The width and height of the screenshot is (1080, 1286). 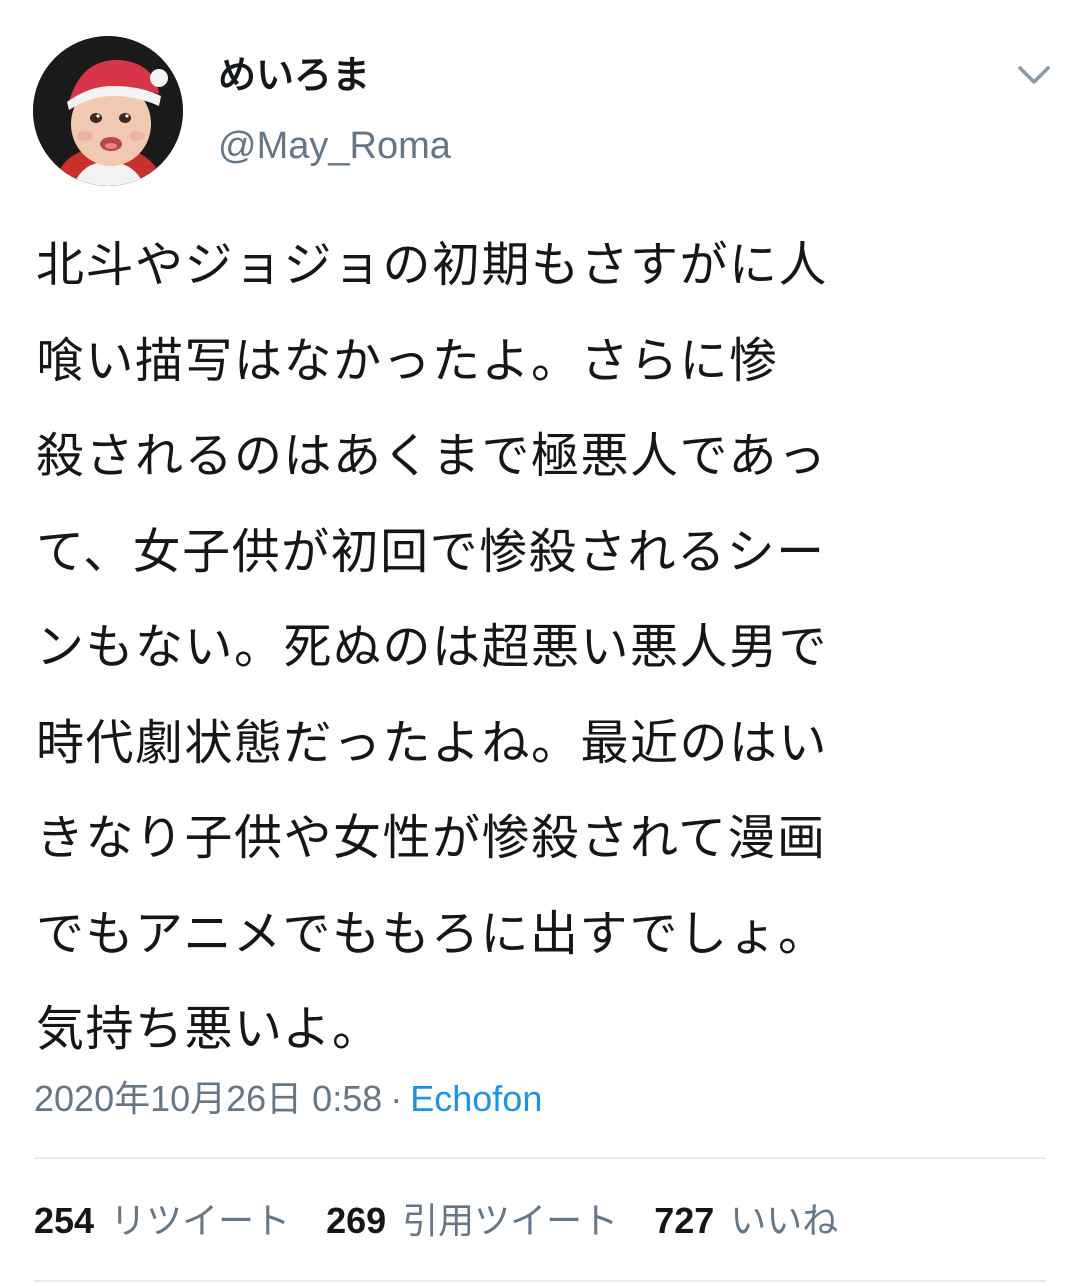 What do you see at coordinates (1034, 75) in the screenshot?
I see `chevron-down-icon` at bounding box center [1034, 75].